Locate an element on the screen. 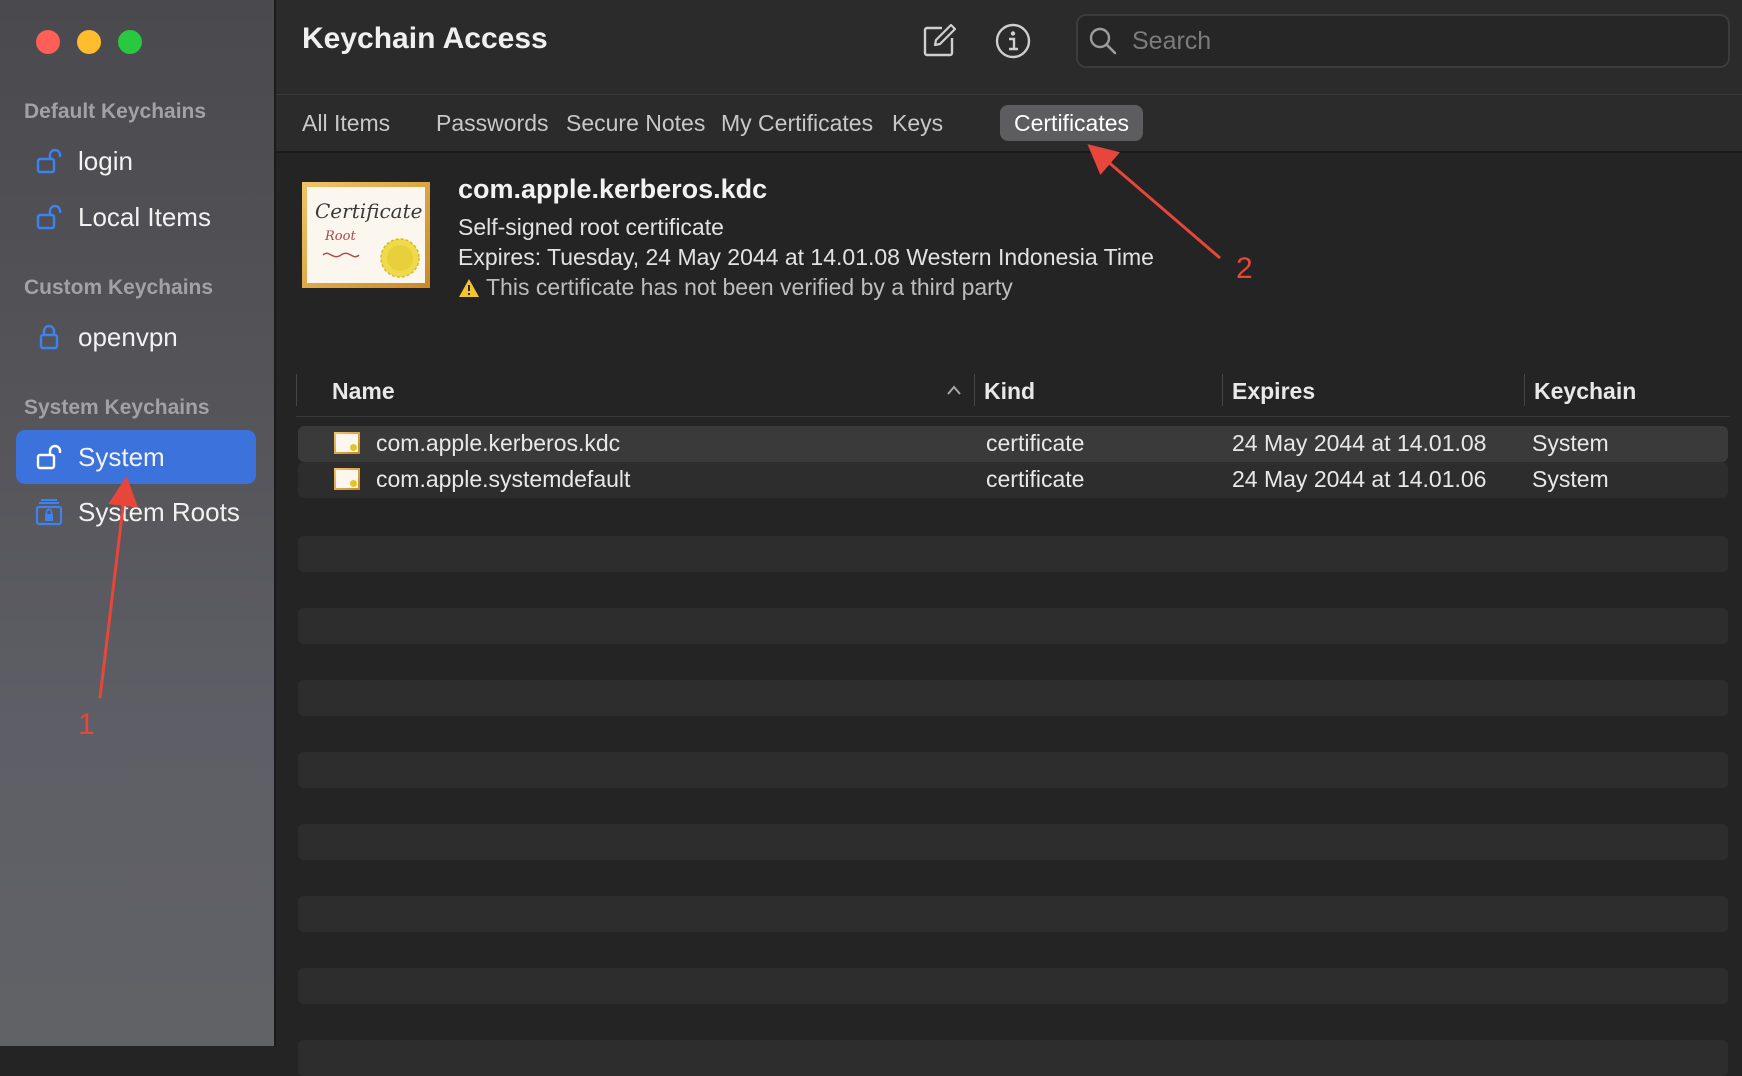 The width and height of the screenshot is (1742, 1076). annotation-label-1: 1 is located at coordinates (86, 724).